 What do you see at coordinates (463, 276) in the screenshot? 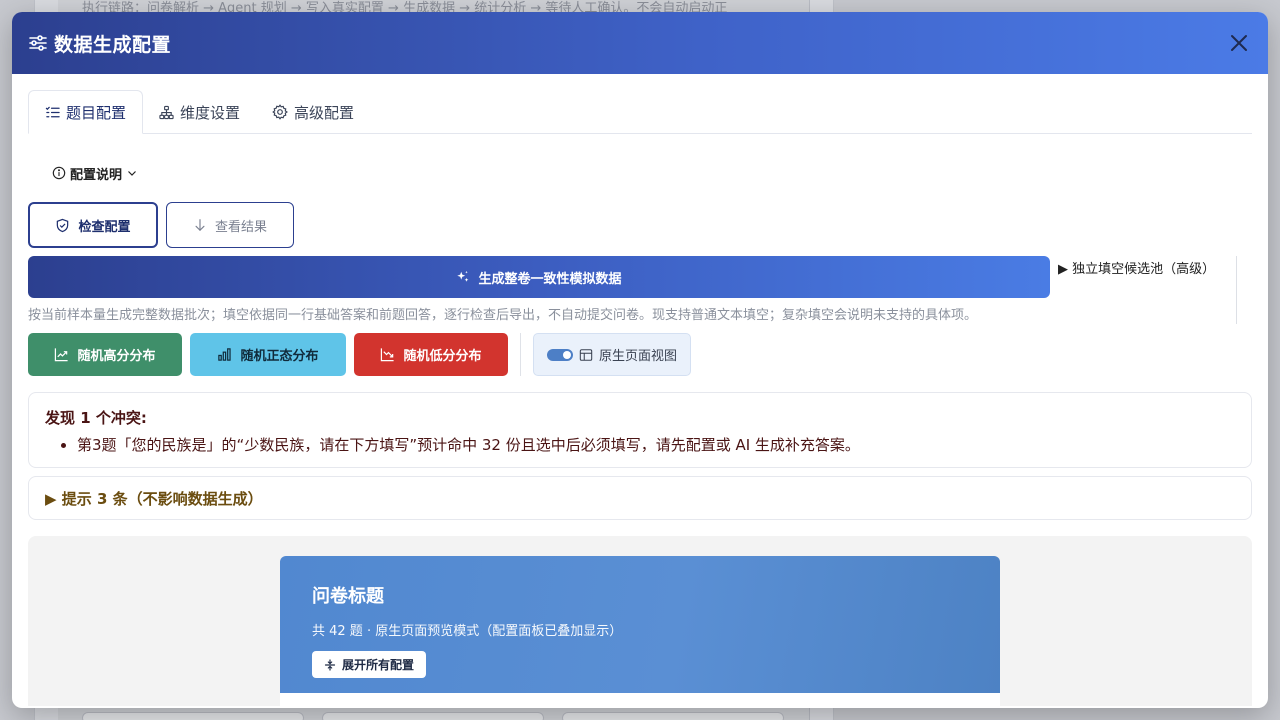
I see `sparkle-icon` at bounding box center [463, 276].